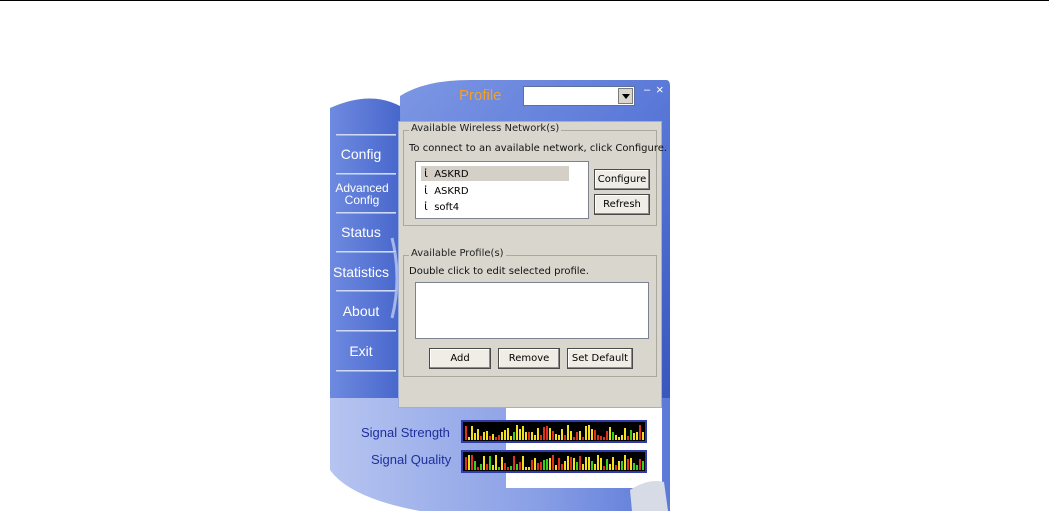 This screenshot has width=1049, height=511. Describe the element at coordinates (411, 459) in the screenshot. I see `signal-quality-label: Signal Quality` at that location.